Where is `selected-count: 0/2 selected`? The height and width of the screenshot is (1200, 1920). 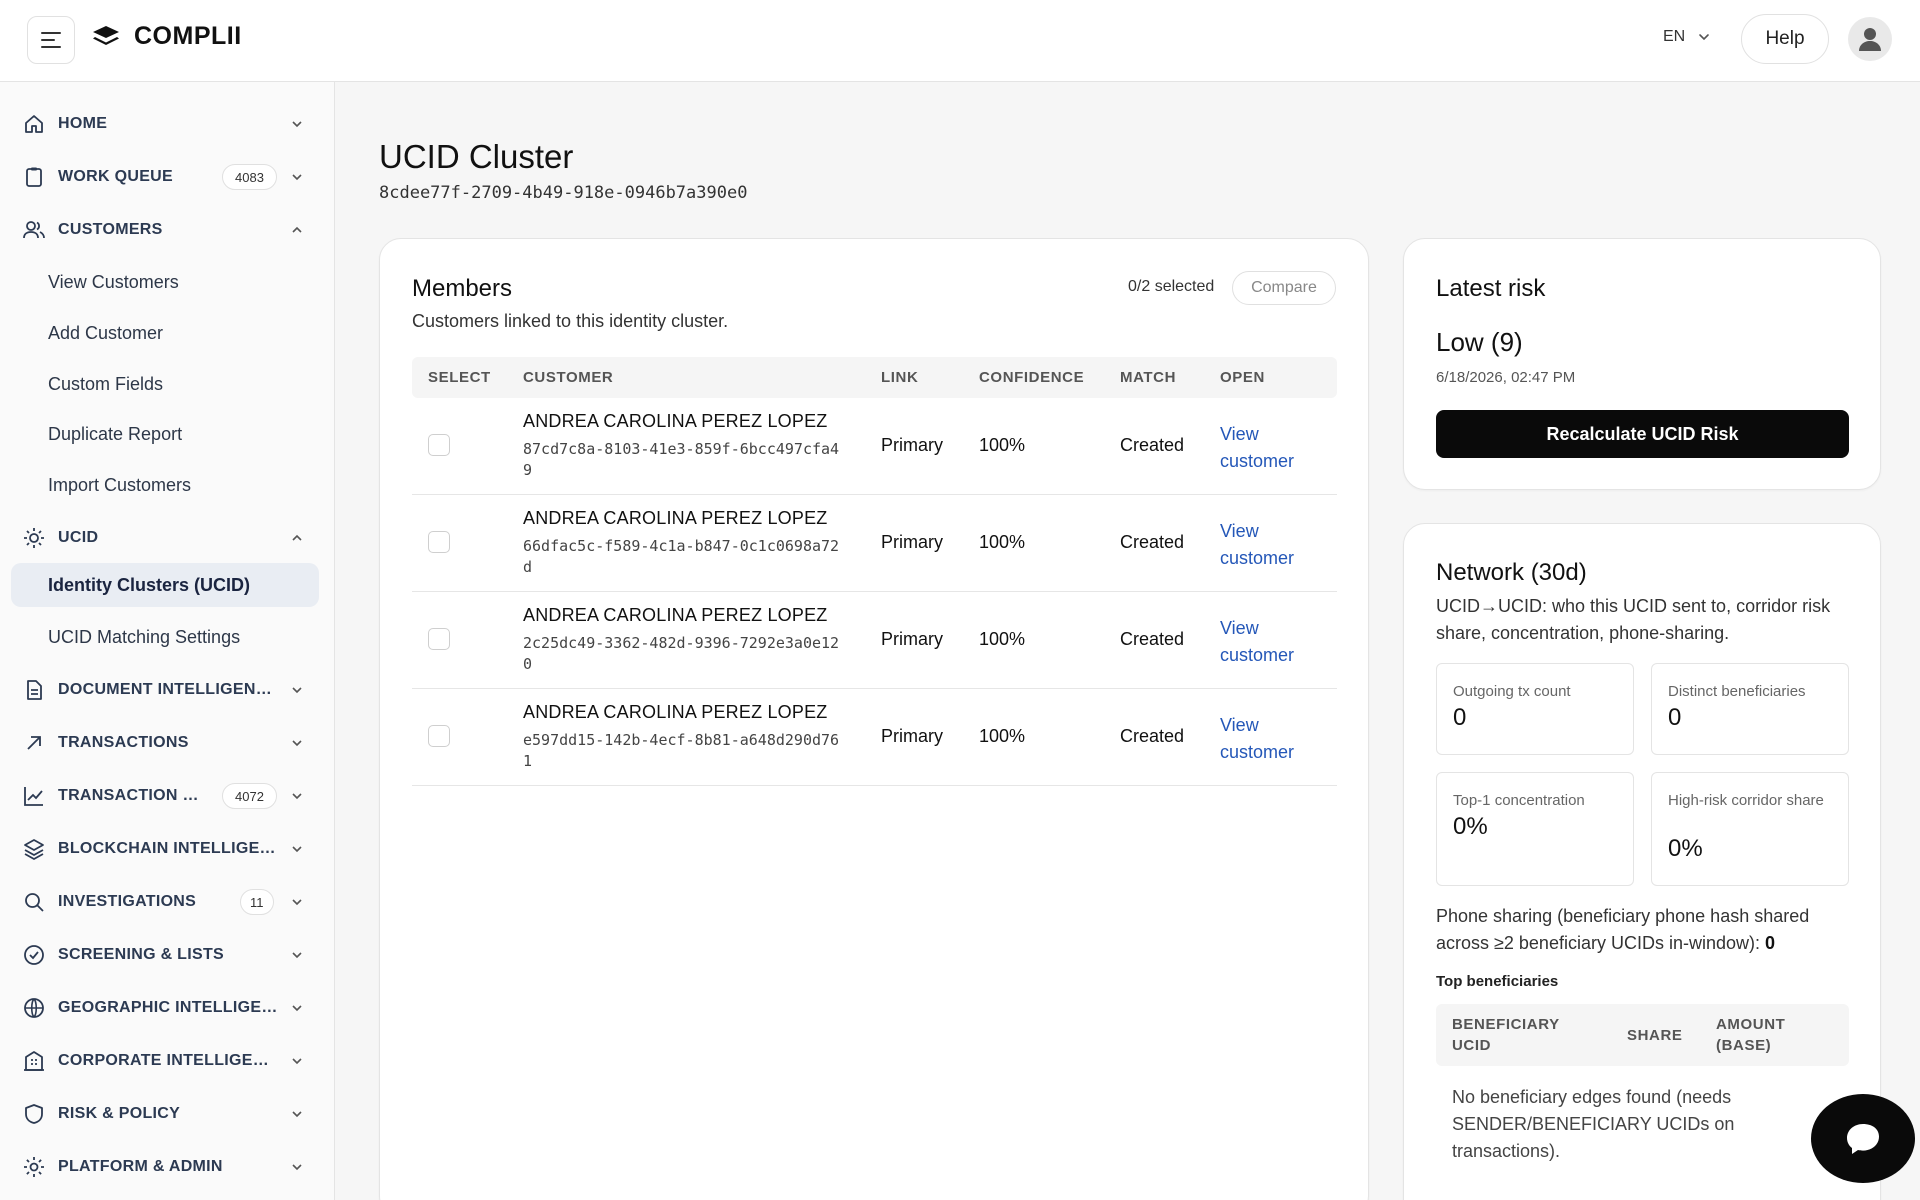
selected-count: 0/2 selected is located at coordinates (1171, 286).